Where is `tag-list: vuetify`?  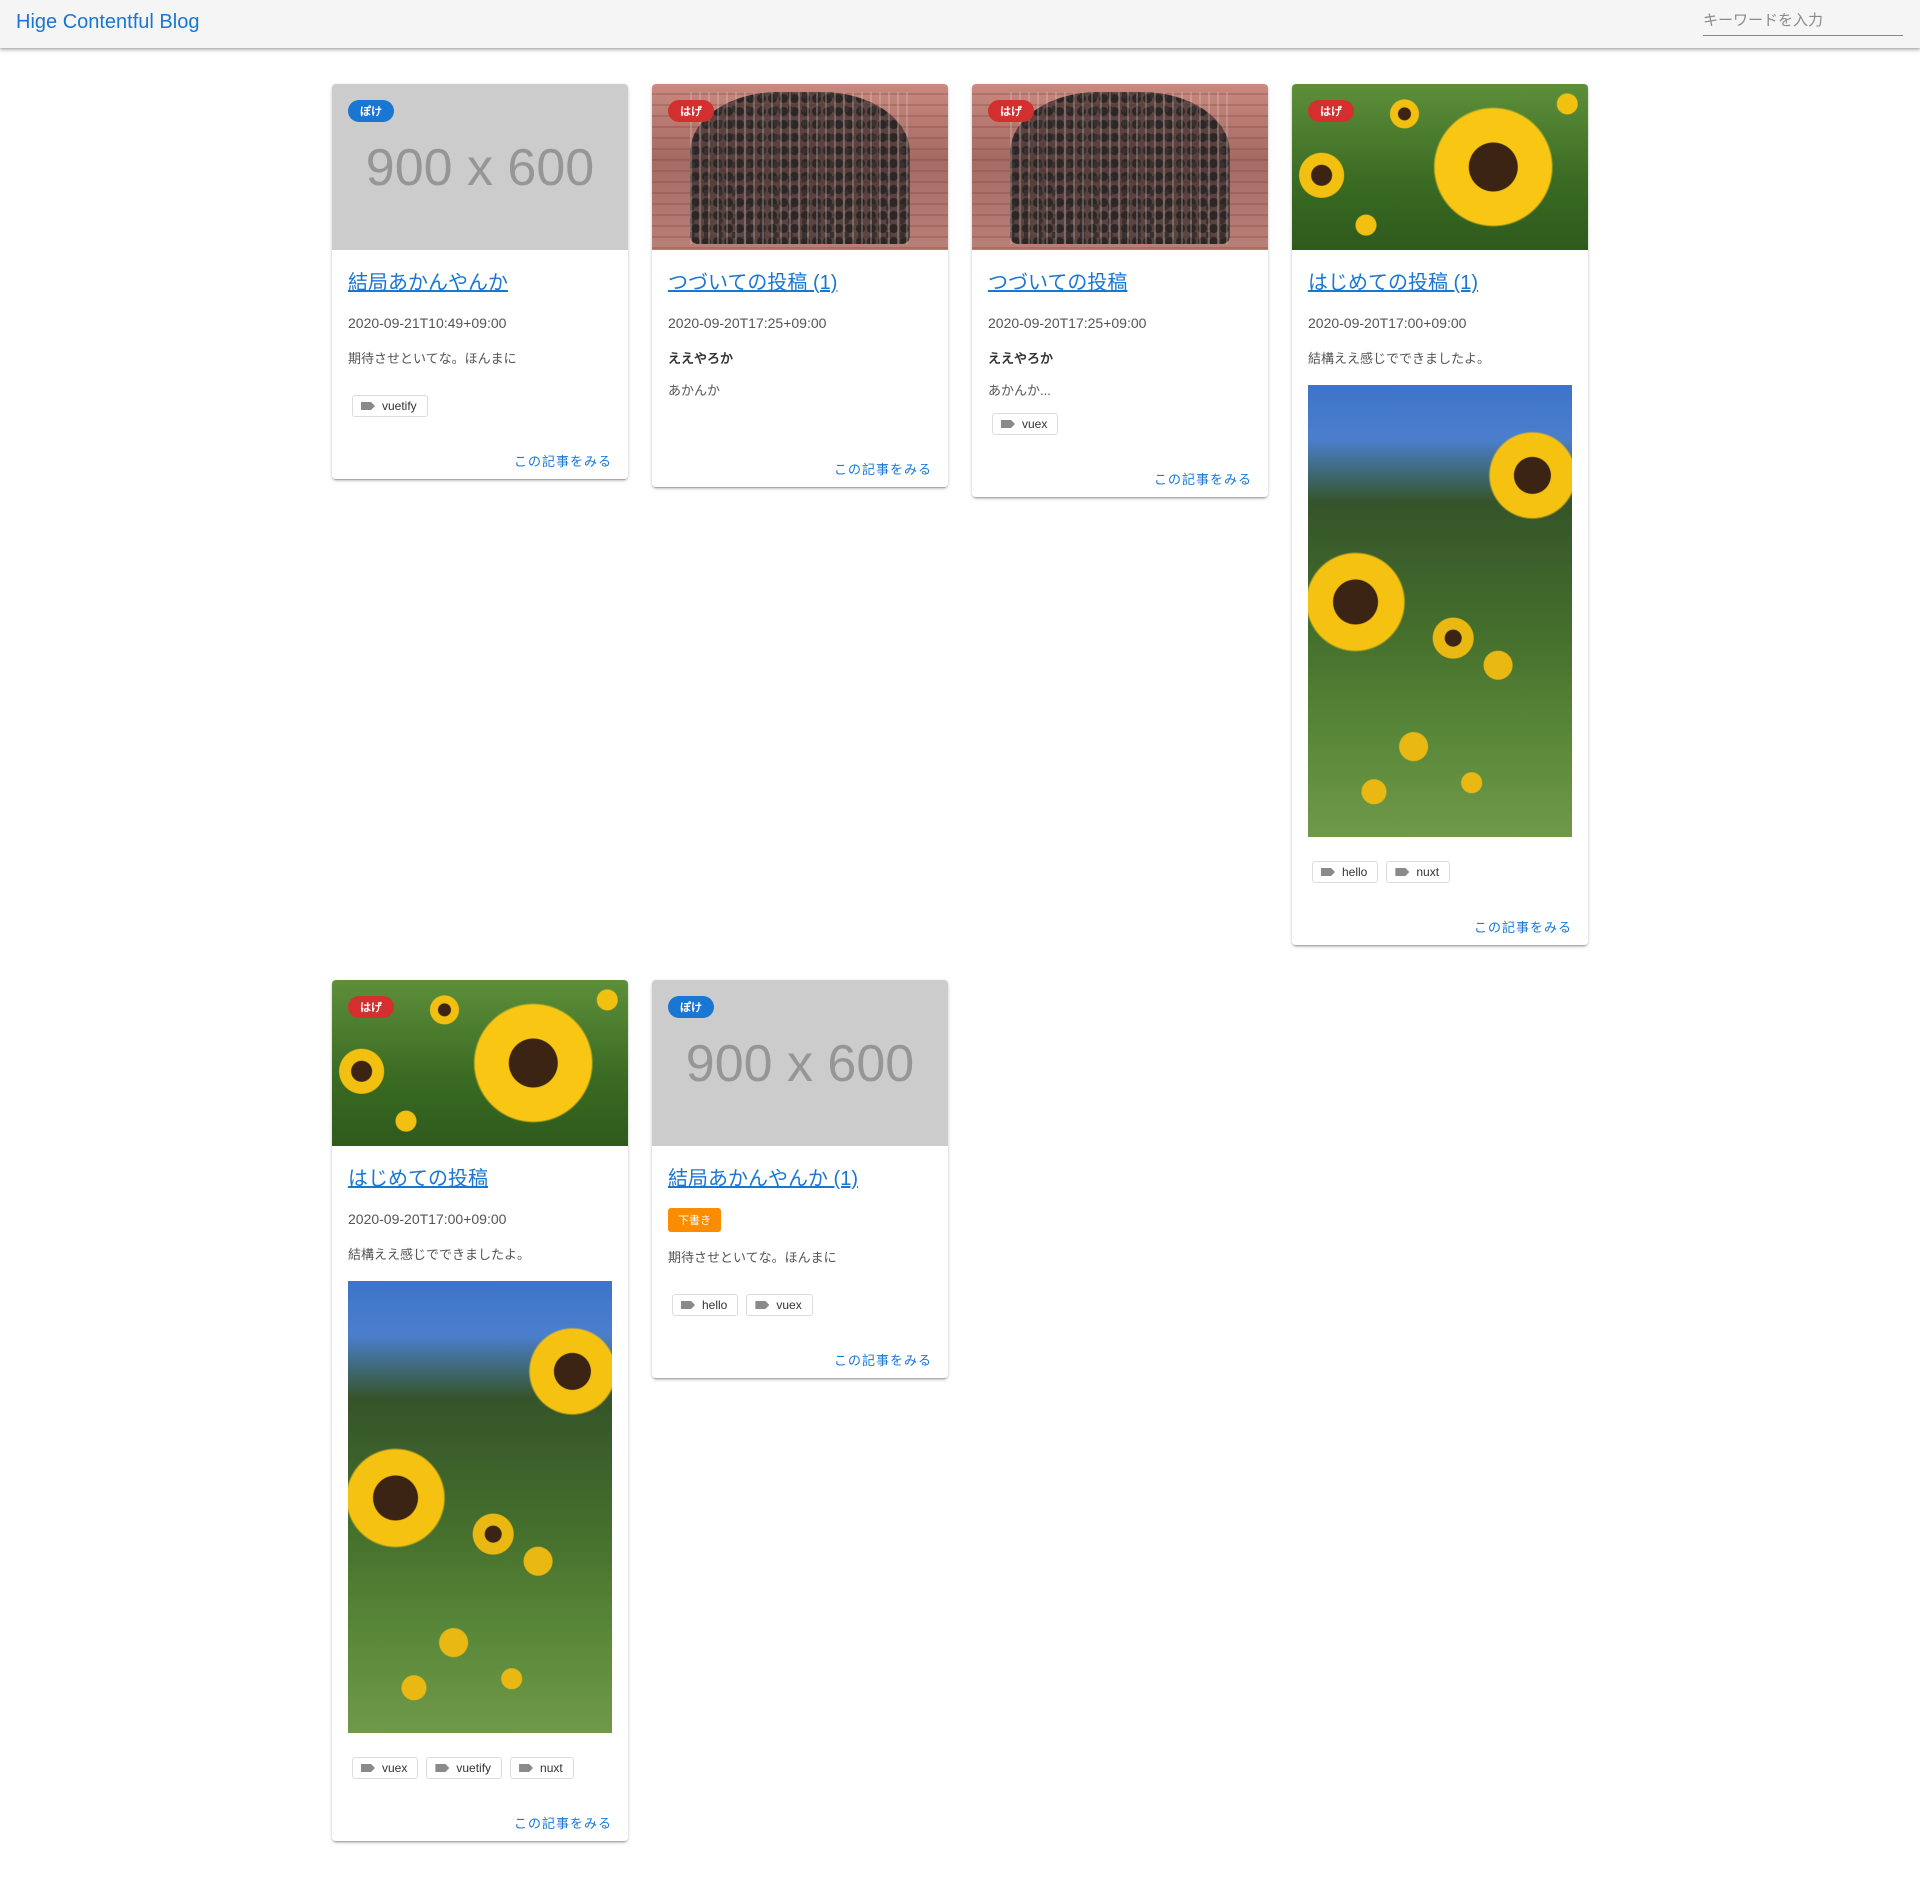 tag-list: vuetify is located at coordinates (480, 406).